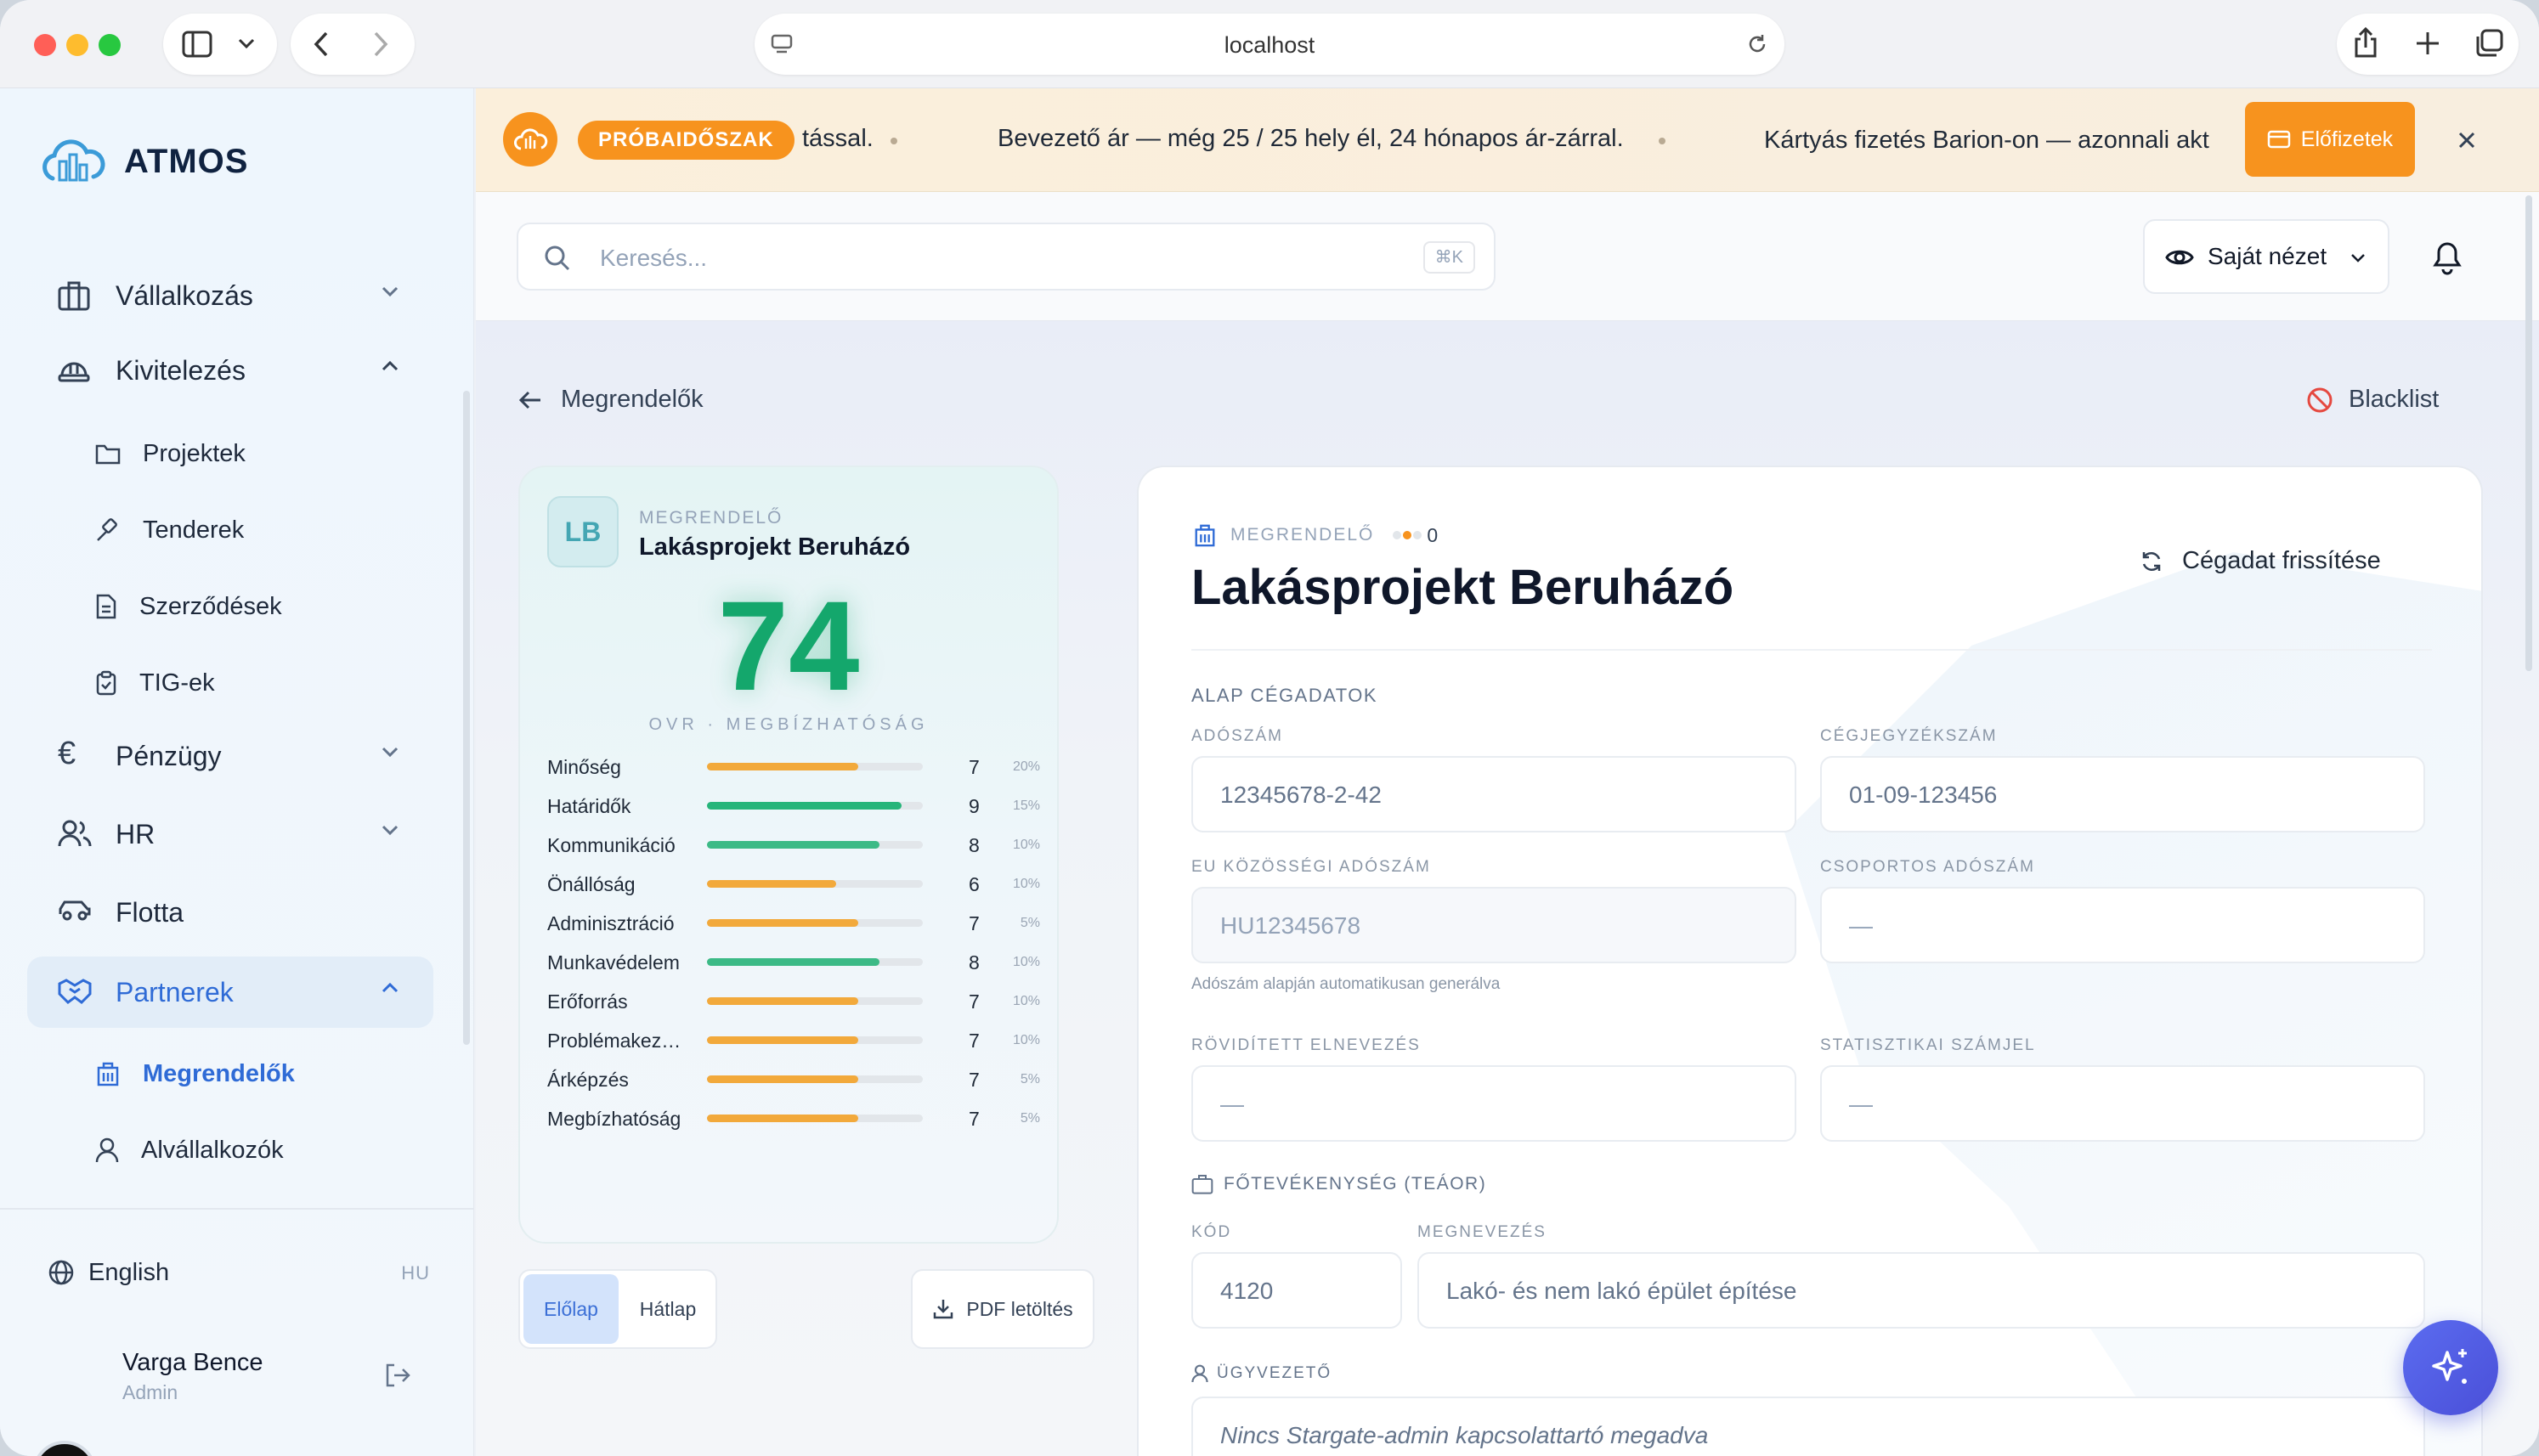 The height and width of the screenshot is (1456, 2539). Describe the element at coordinates (391, 753) in the screenshot. I see `chevron-down-icon` at that location.